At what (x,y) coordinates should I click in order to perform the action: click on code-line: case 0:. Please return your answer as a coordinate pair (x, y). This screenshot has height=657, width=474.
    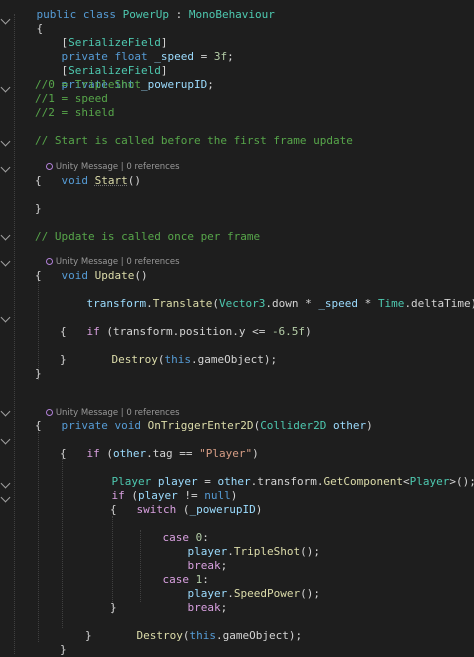
    Looking at the image, I should click on (172, 530).